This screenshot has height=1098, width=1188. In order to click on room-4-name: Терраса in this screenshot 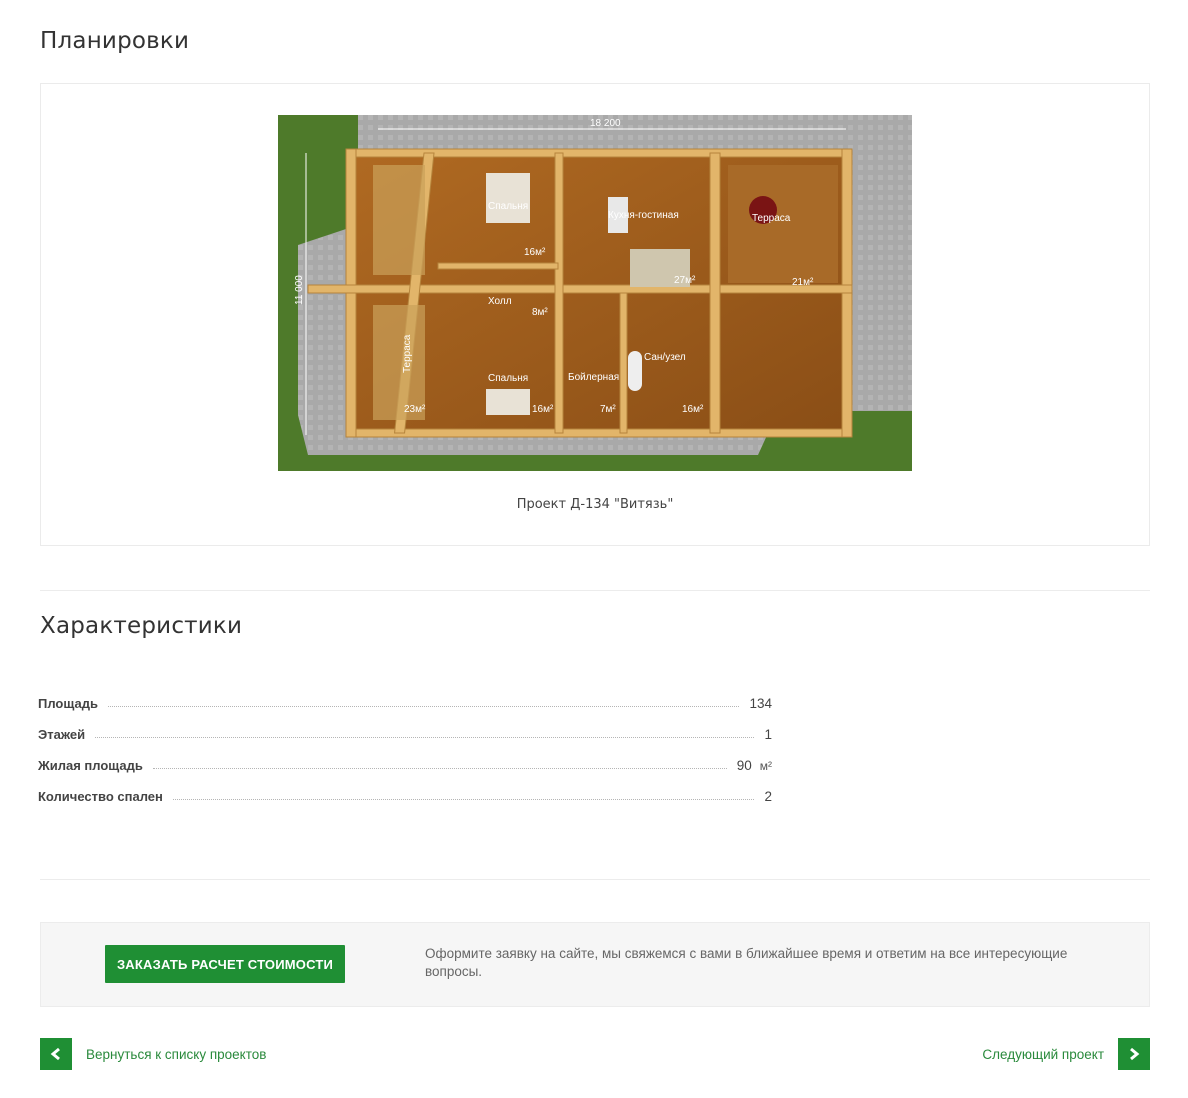, I will do `click(407, 353)`.